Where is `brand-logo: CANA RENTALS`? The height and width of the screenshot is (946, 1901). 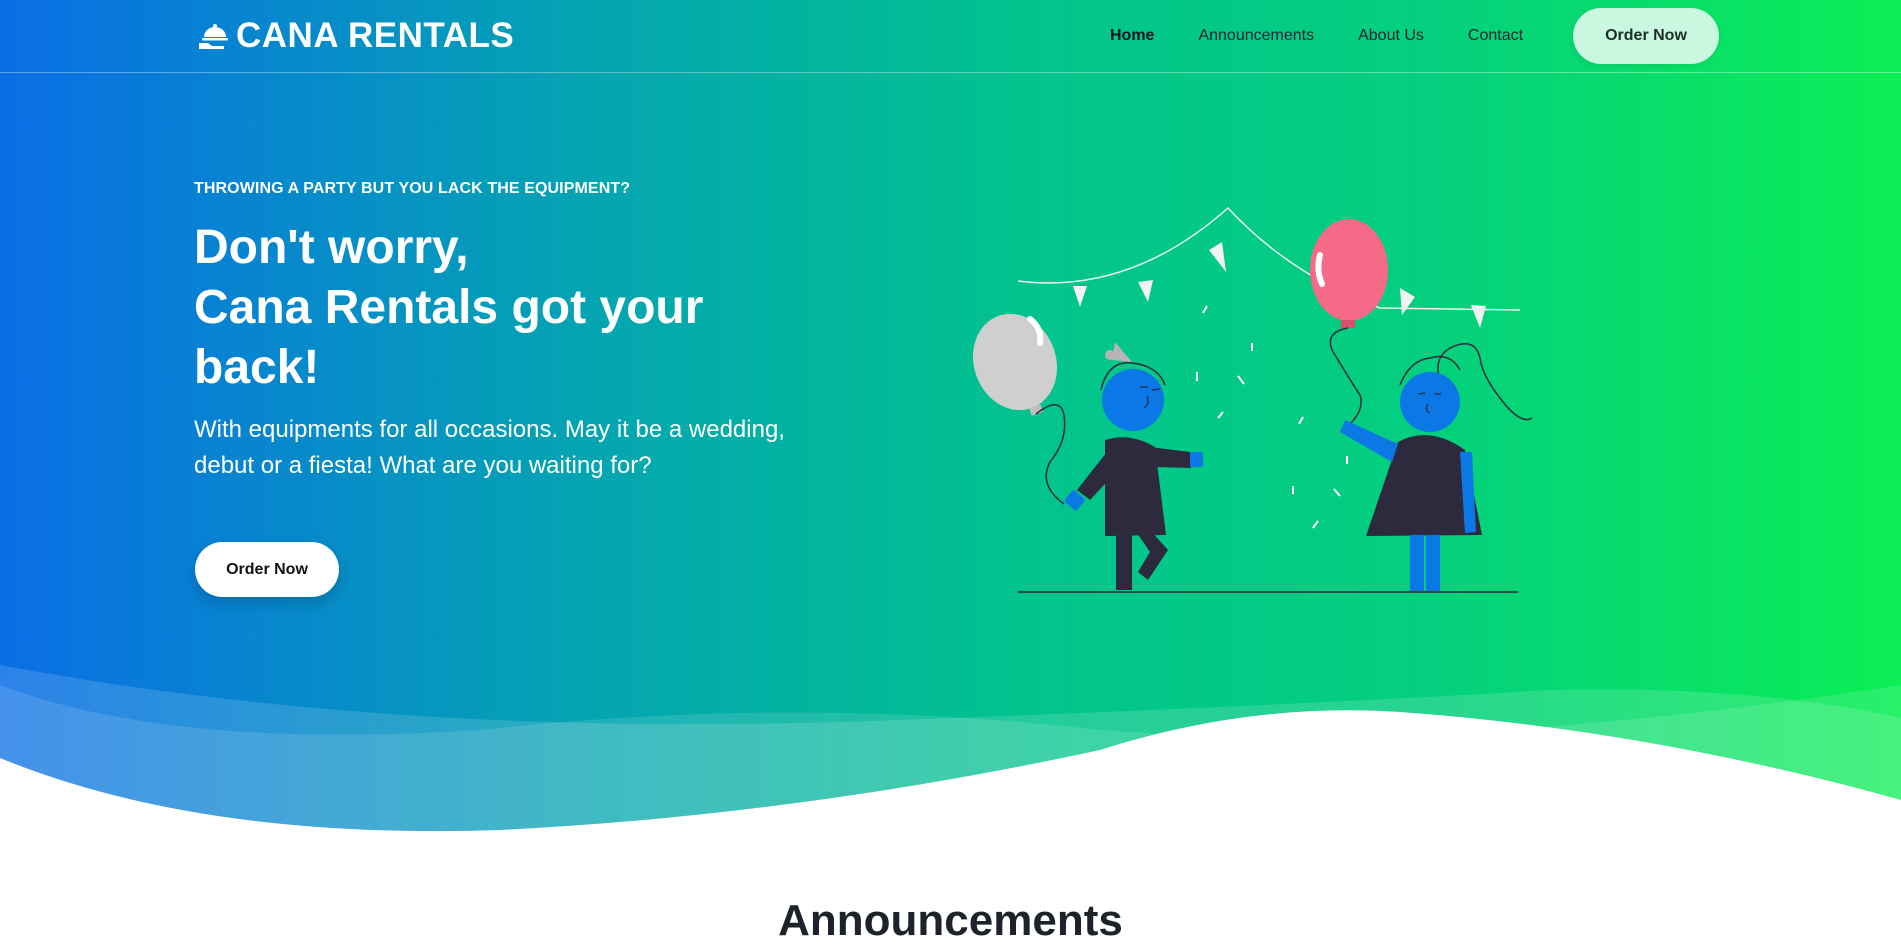 brand-logo: CANA RENTALS is located at coordinates (355, 36).